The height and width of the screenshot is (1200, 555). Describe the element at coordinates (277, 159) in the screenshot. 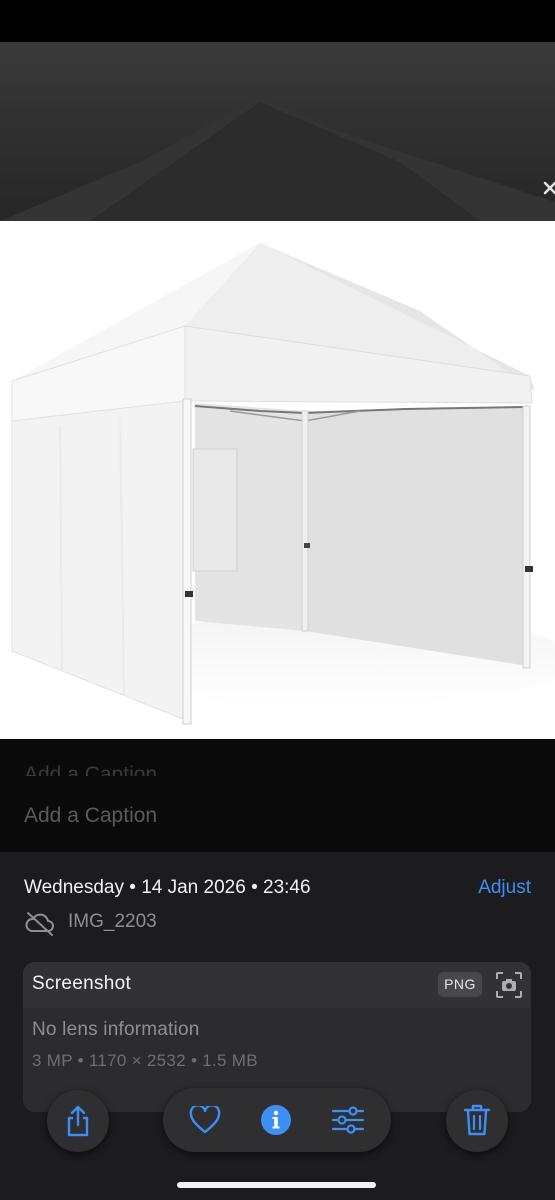

I see `previous-photo-shape` at that location.